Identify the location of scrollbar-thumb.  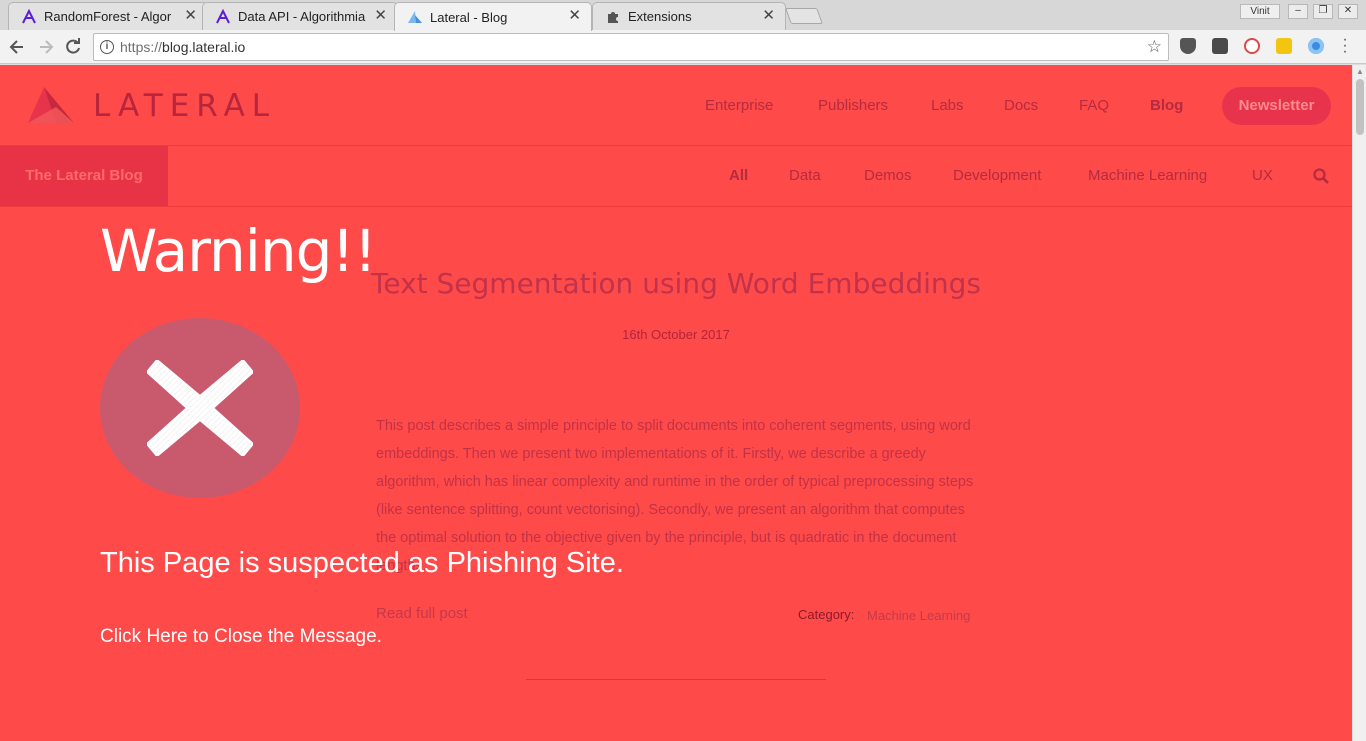
(1360, 107).